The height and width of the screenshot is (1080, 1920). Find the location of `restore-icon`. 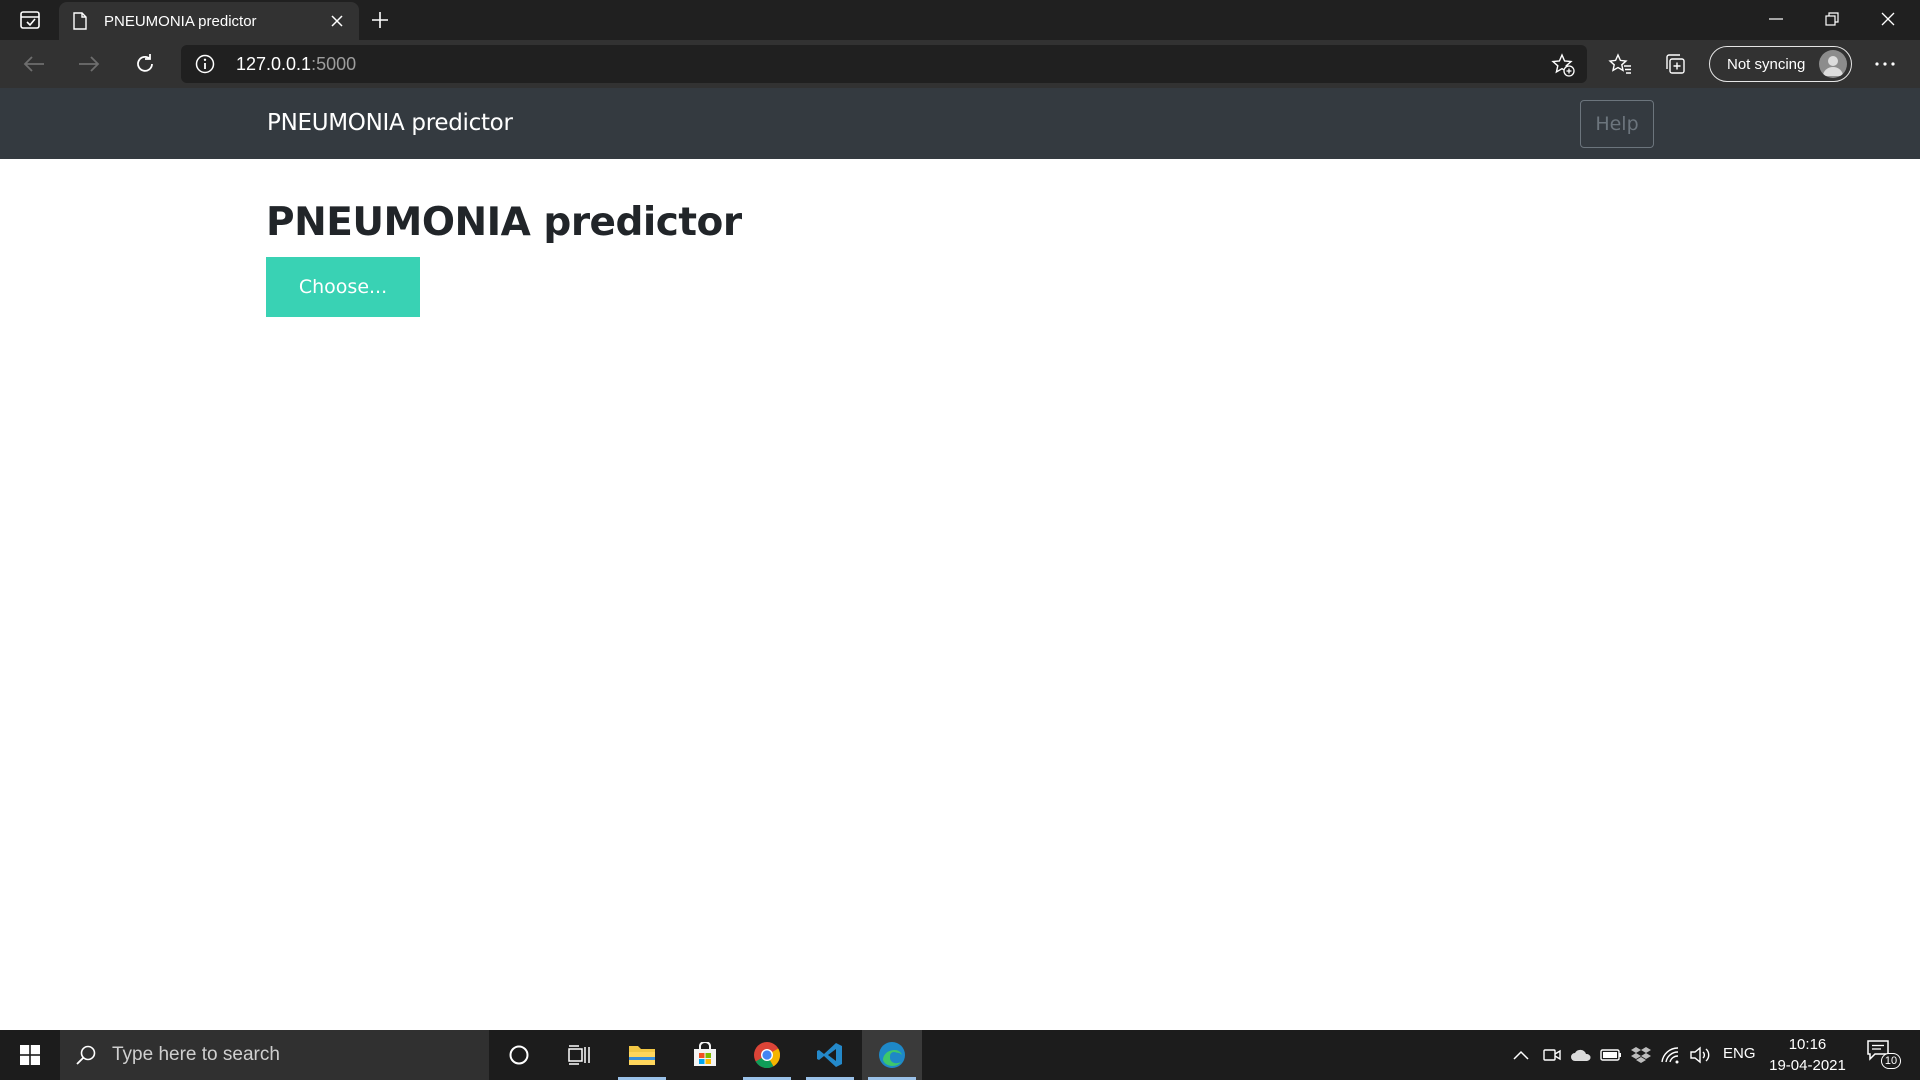

restore-icon is located at coordinates (1832, 19).